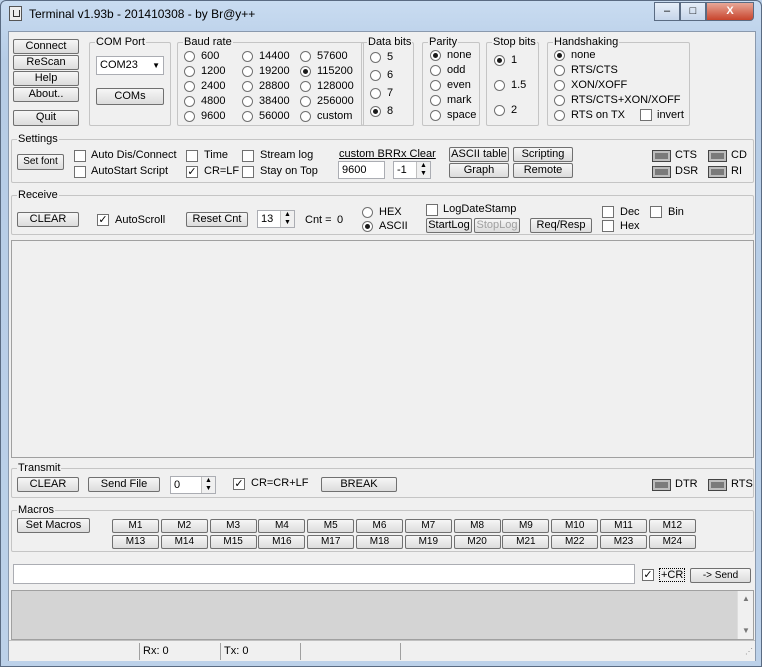 The width and height of the screenshot is (762, 667). I want to click on plus-cr-checkbox: ✓, so click(648, 575).